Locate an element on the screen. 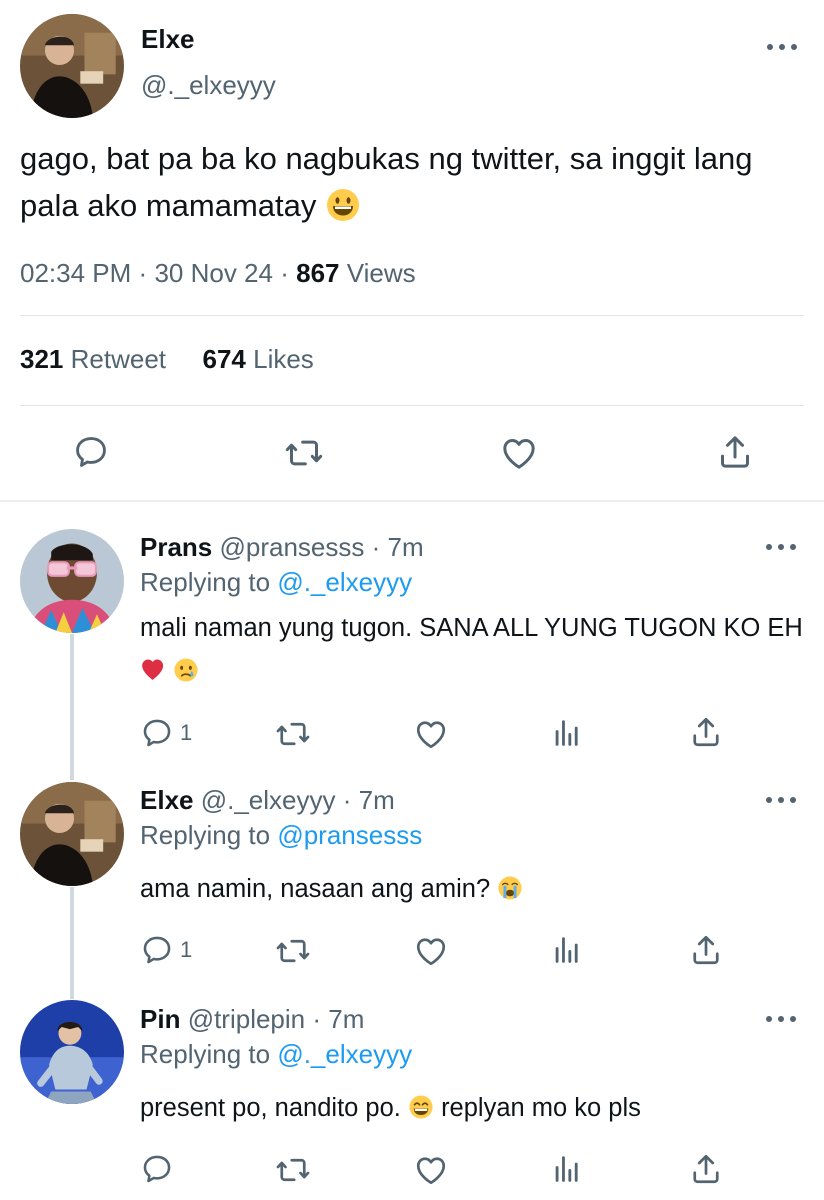 This screenshot has width=824, height=1200. section-divider is located at coordinates (412, 501).